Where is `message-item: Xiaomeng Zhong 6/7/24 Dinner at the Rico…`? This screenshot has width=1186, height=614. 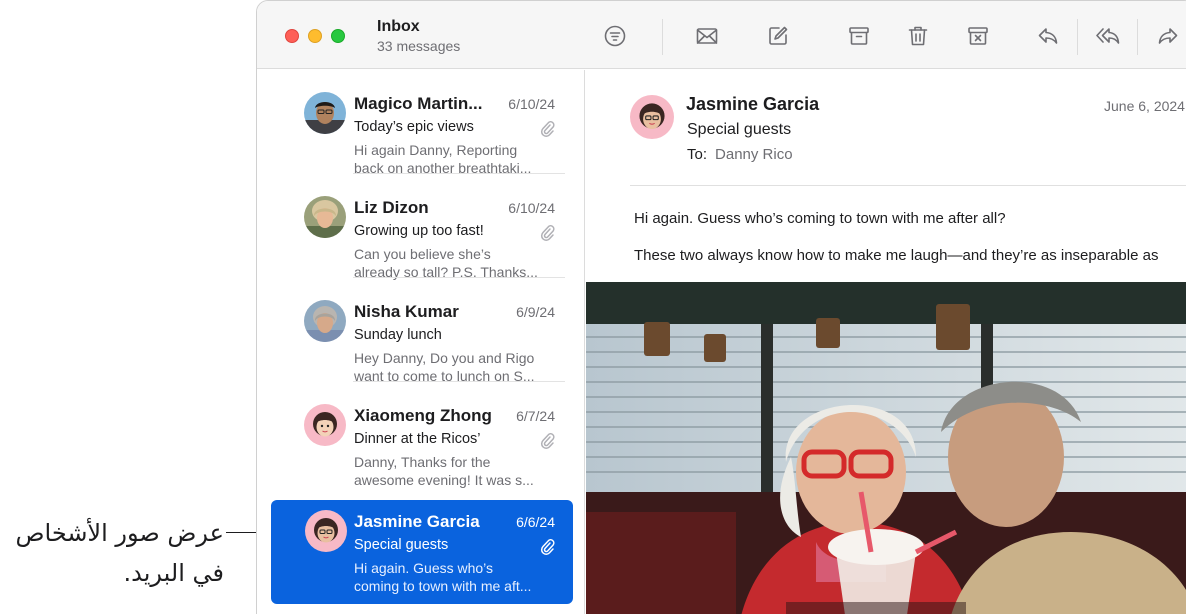 message-item: Xiaomeng Zhong 6/7/24 Dinner at the Rico… is located at coordinates (422, 435).